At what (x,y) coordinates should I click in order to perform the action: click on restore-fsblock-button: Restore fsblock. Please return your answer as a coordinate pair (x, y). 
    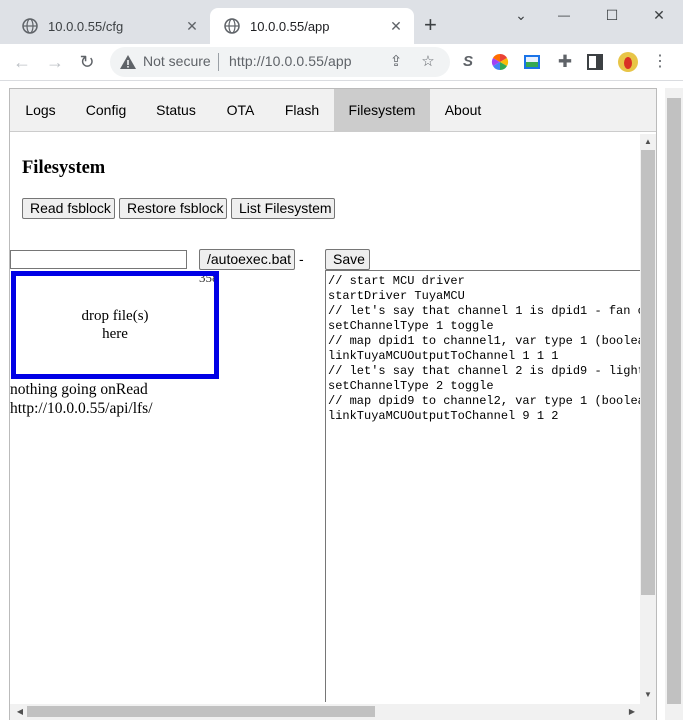
    Looking at the image, I should click on (173, 208).